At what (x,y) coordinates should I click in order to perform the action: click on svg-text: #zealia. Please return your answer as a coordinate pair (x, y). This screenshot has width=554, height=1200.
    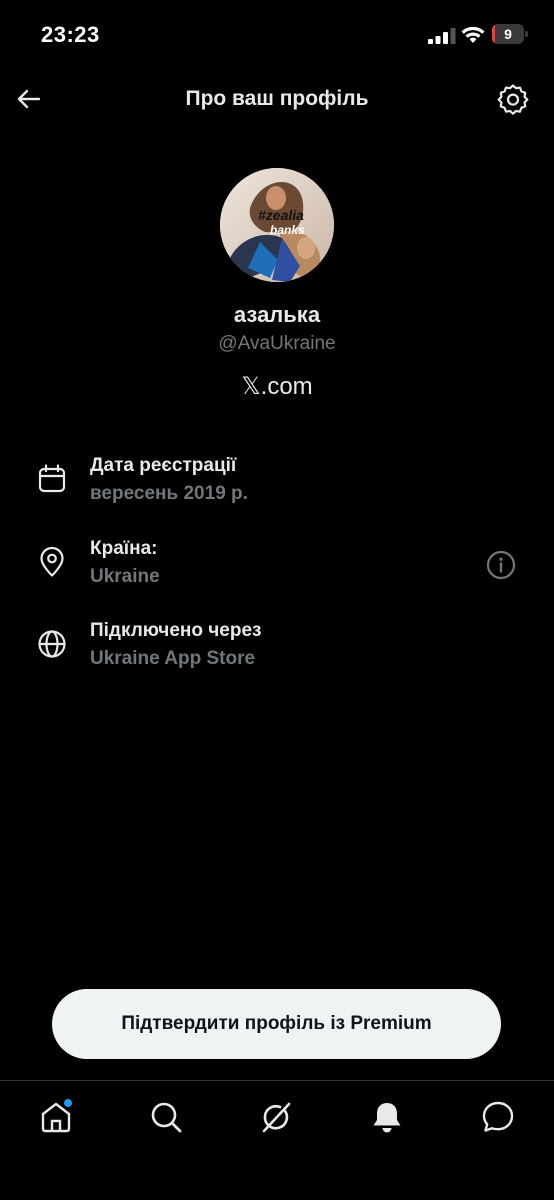
    Looking at the image, I should click on (281, 215).